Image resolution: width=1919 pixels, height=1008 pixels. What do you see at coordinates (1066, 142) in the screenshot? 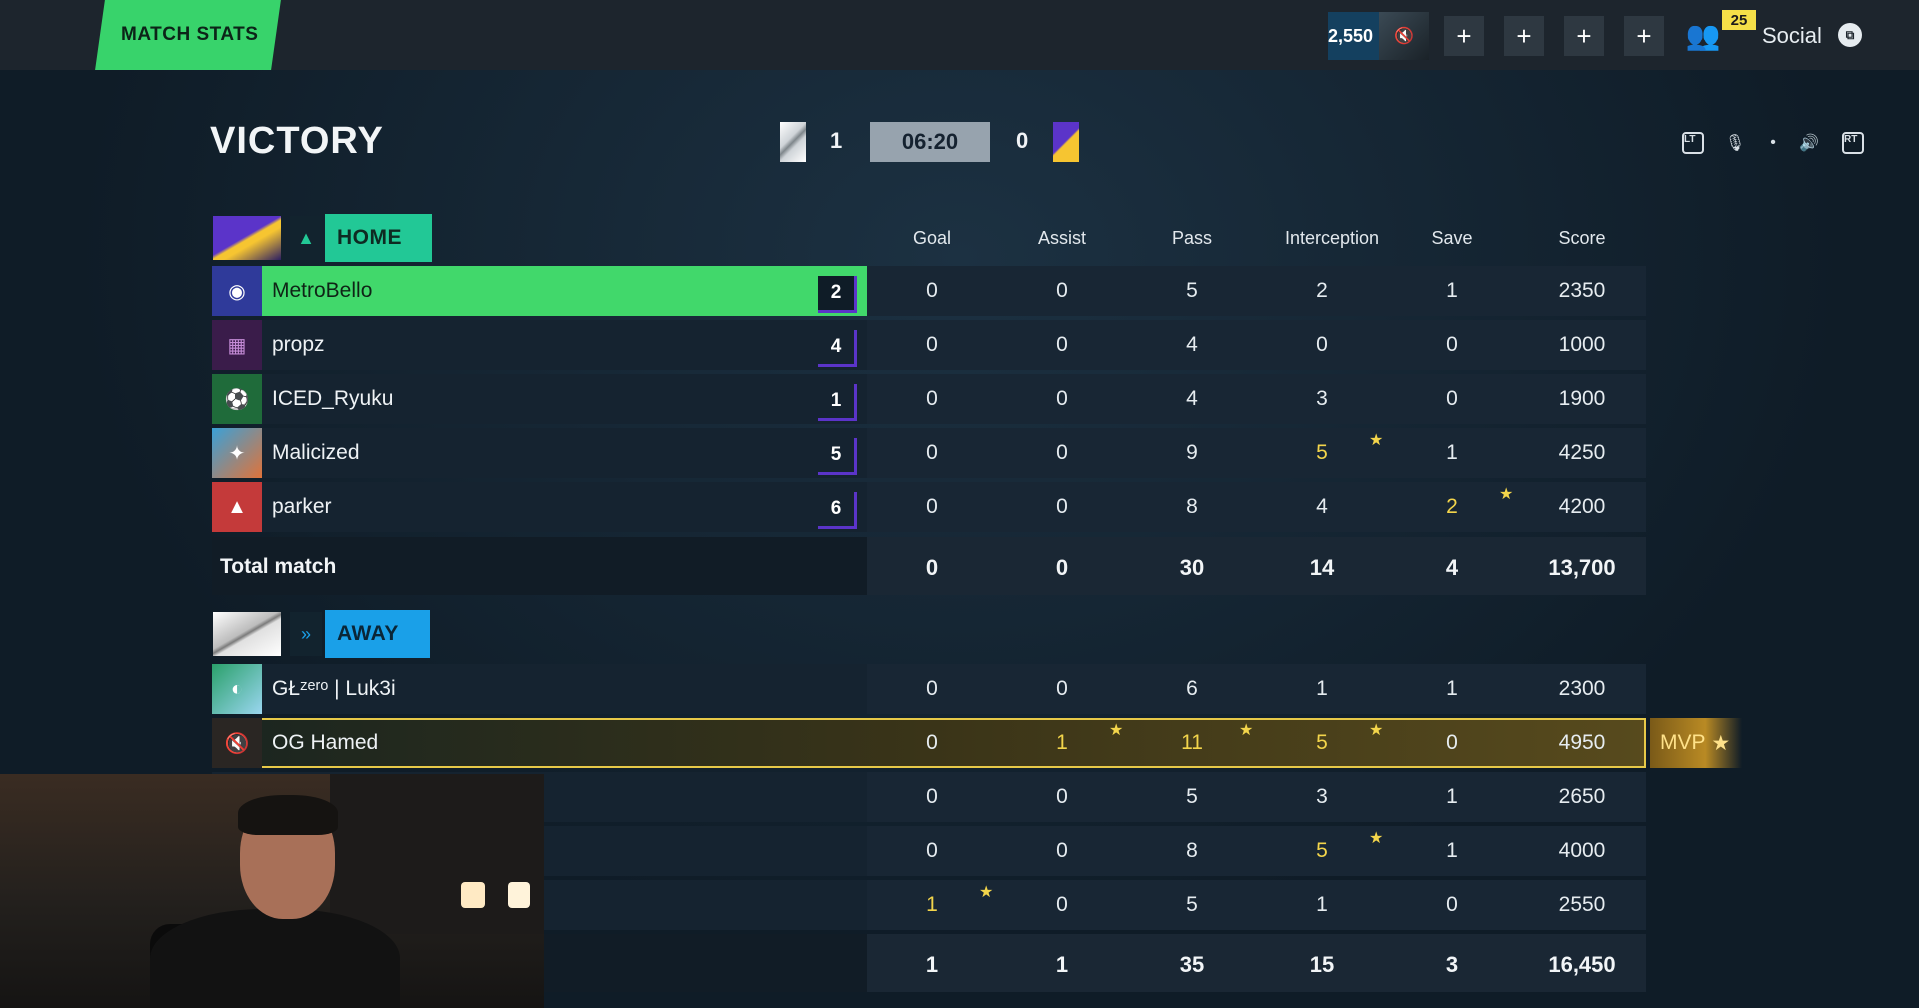
I see `away-team-flag-icon` at bounding box center [1066, 142].